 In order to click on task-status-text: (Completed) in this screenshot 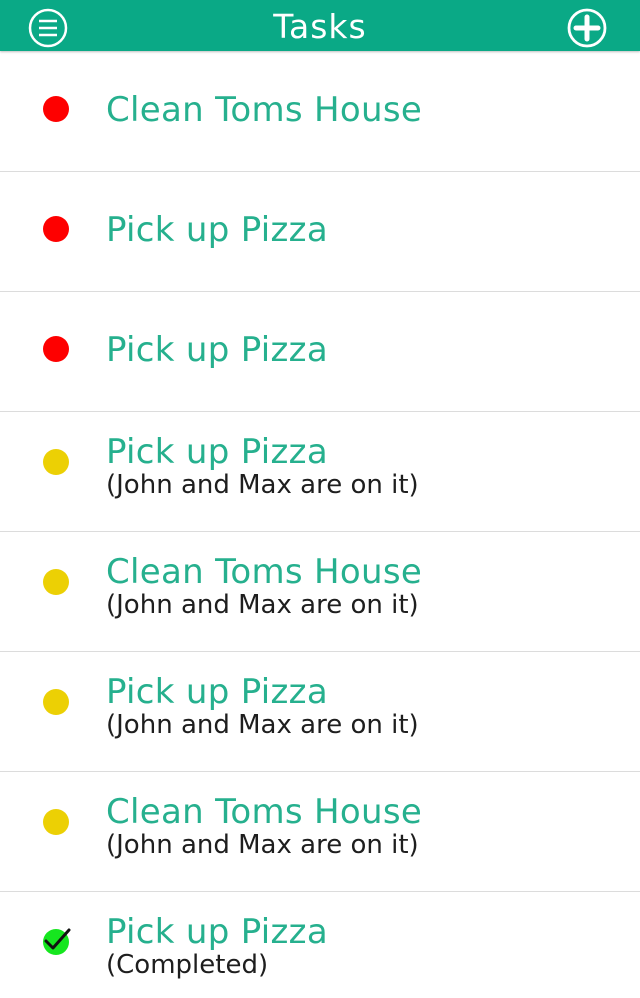, I will do `click(187, 965)`.